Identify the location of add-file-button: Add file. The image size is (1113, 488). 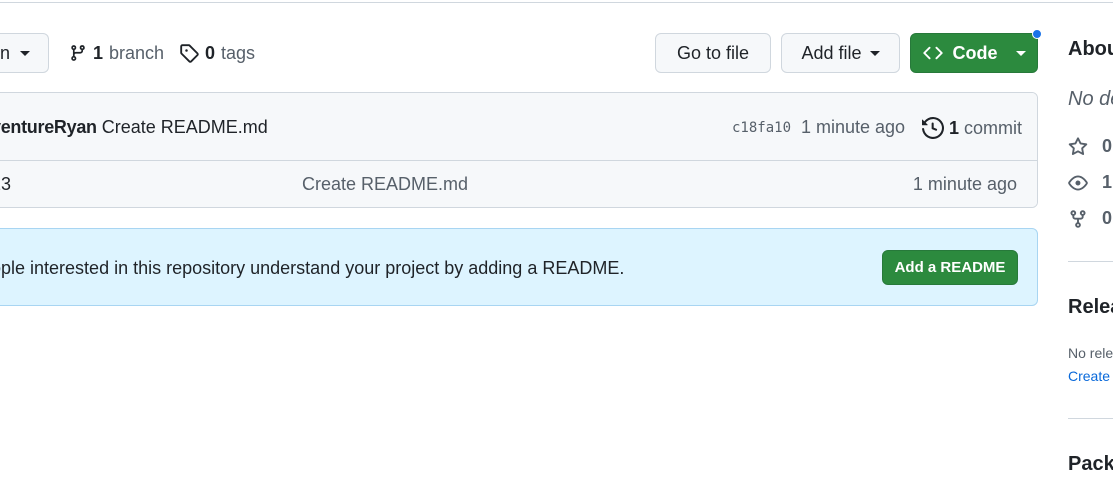
(840, 53).